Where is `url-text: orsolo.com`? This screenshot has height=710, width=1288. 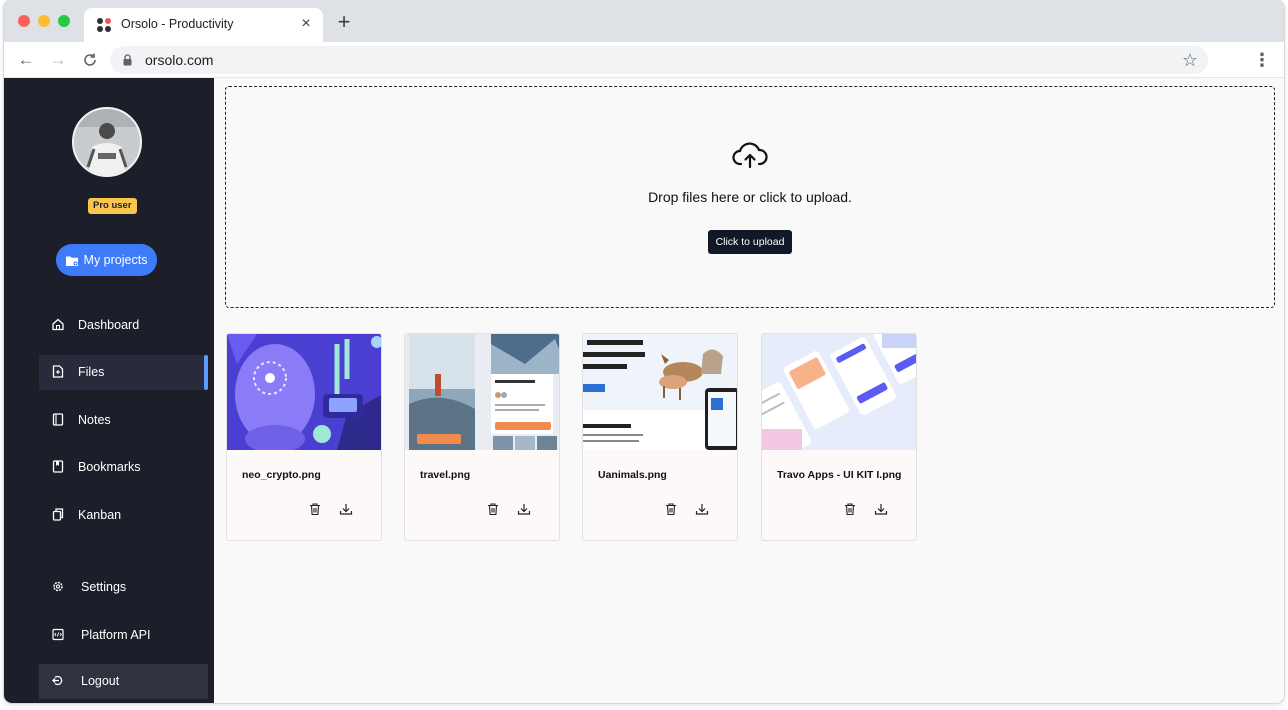
url-text: orsolo.com is located at coordinates (179, 60).